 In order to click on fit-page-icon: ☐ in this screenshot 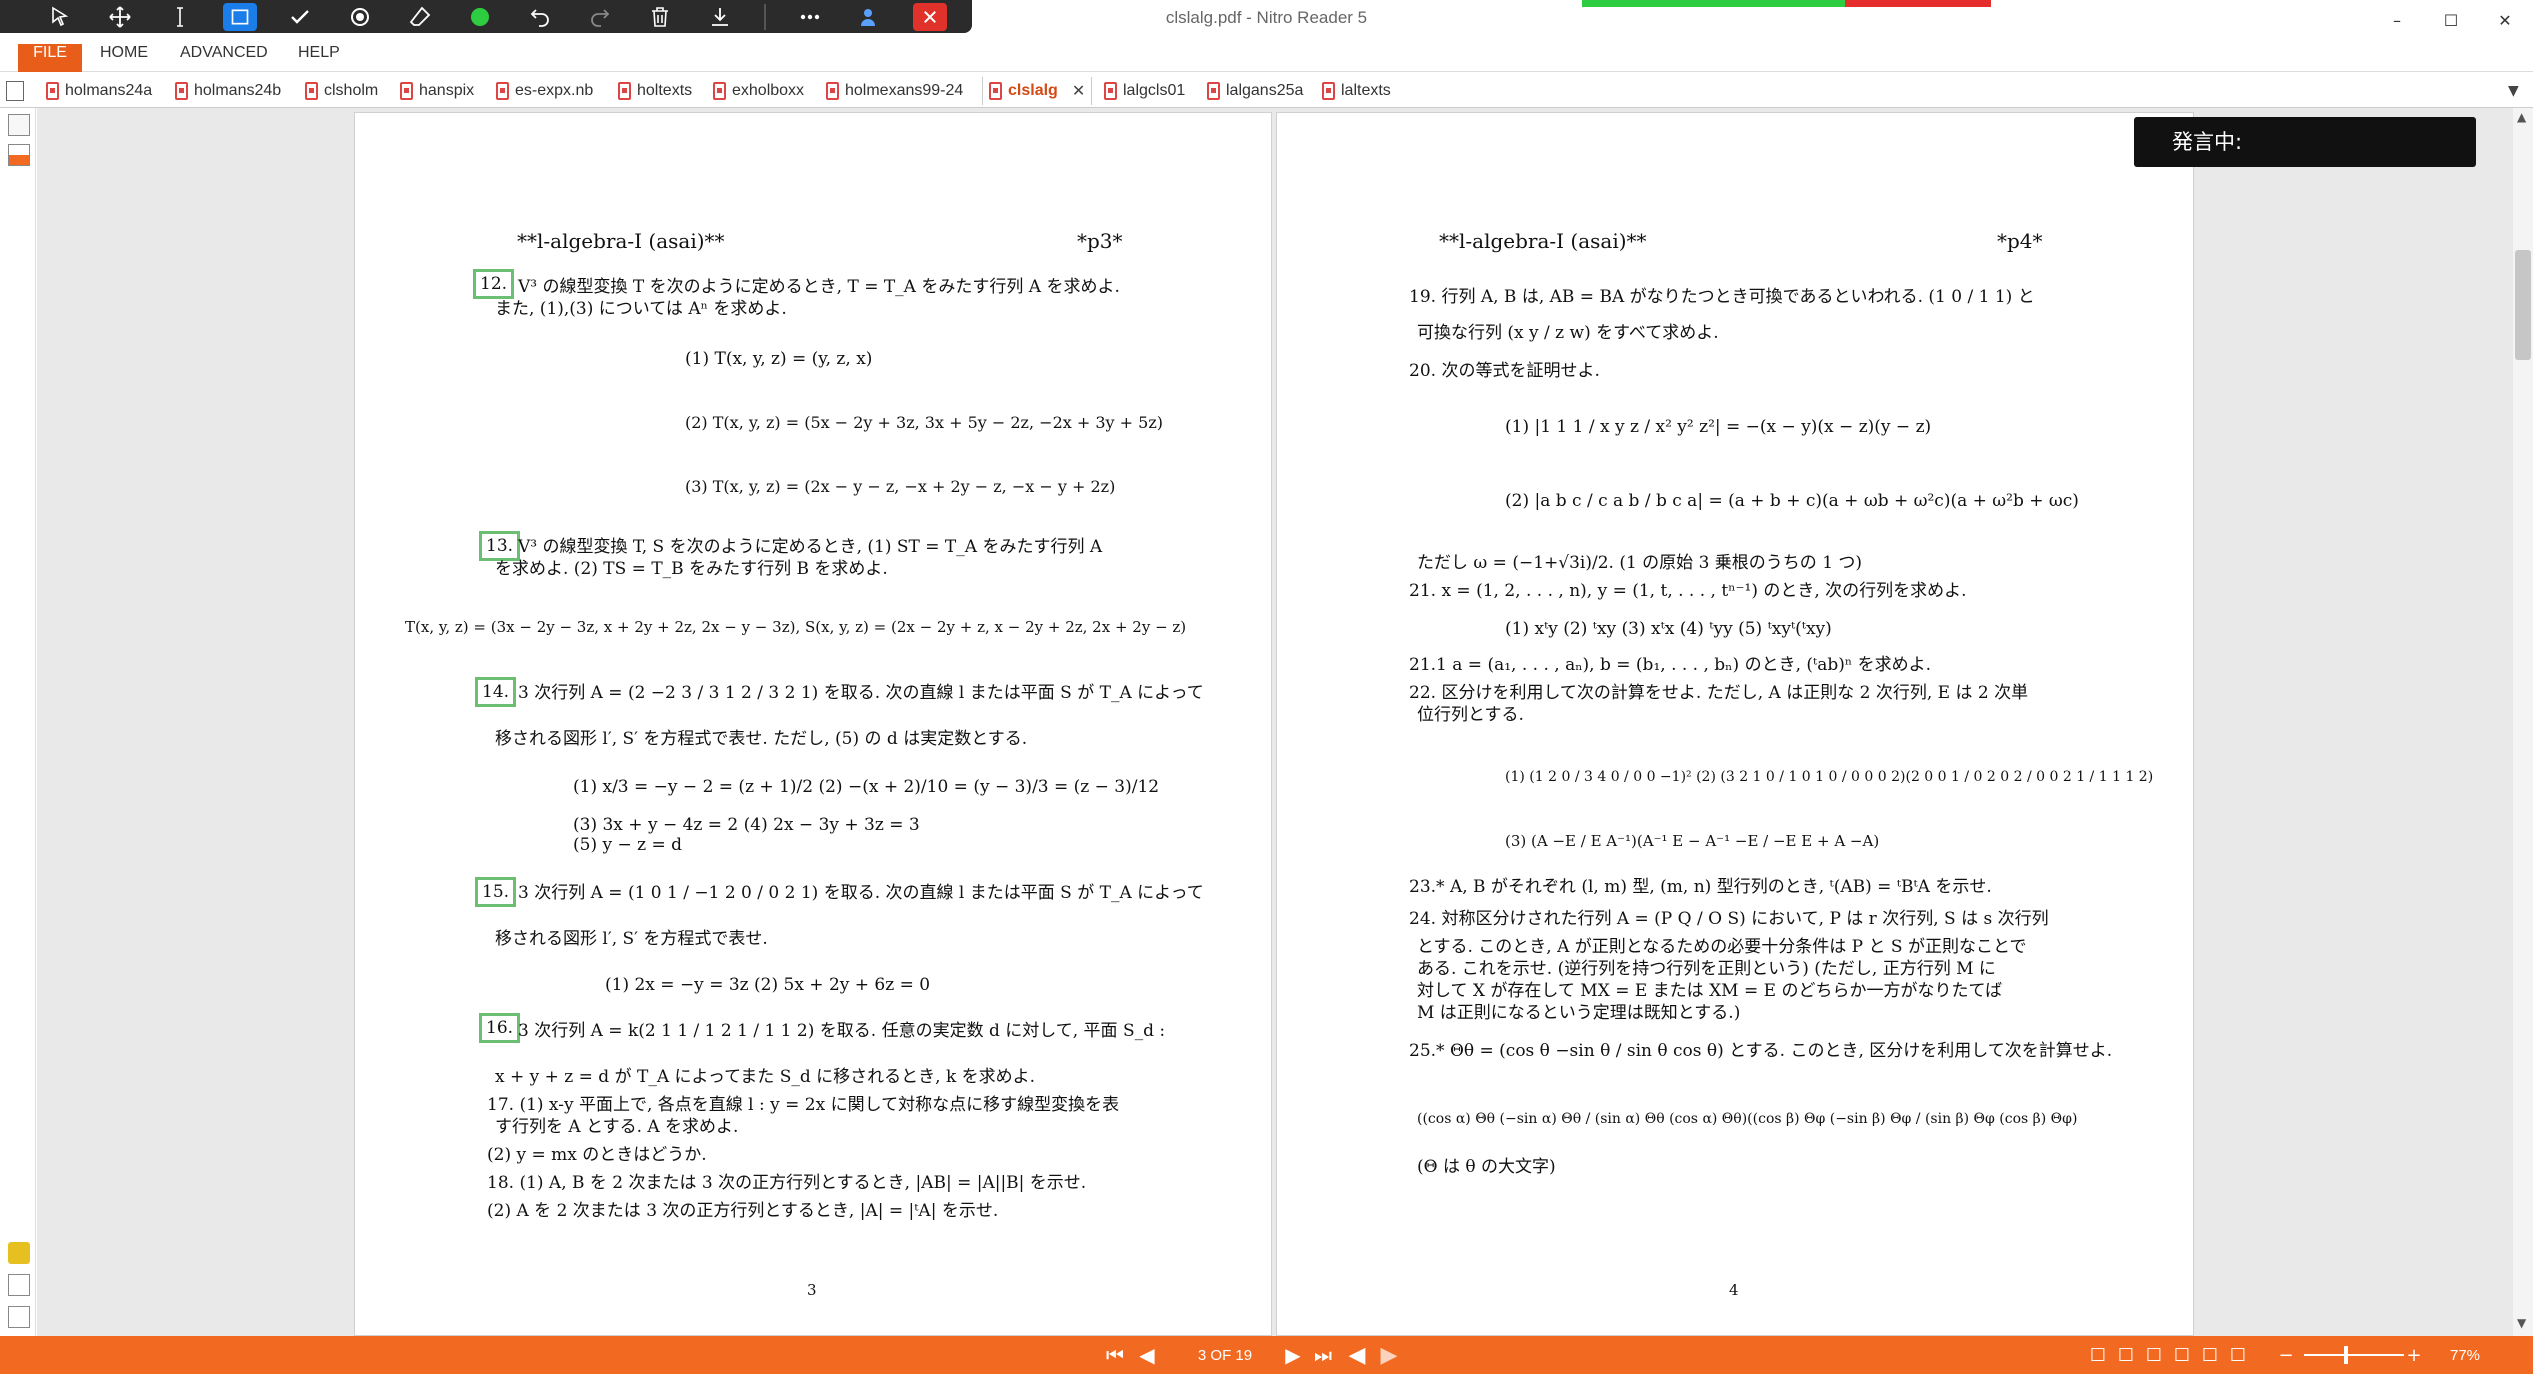, I will do `click(2210, 1355)`.